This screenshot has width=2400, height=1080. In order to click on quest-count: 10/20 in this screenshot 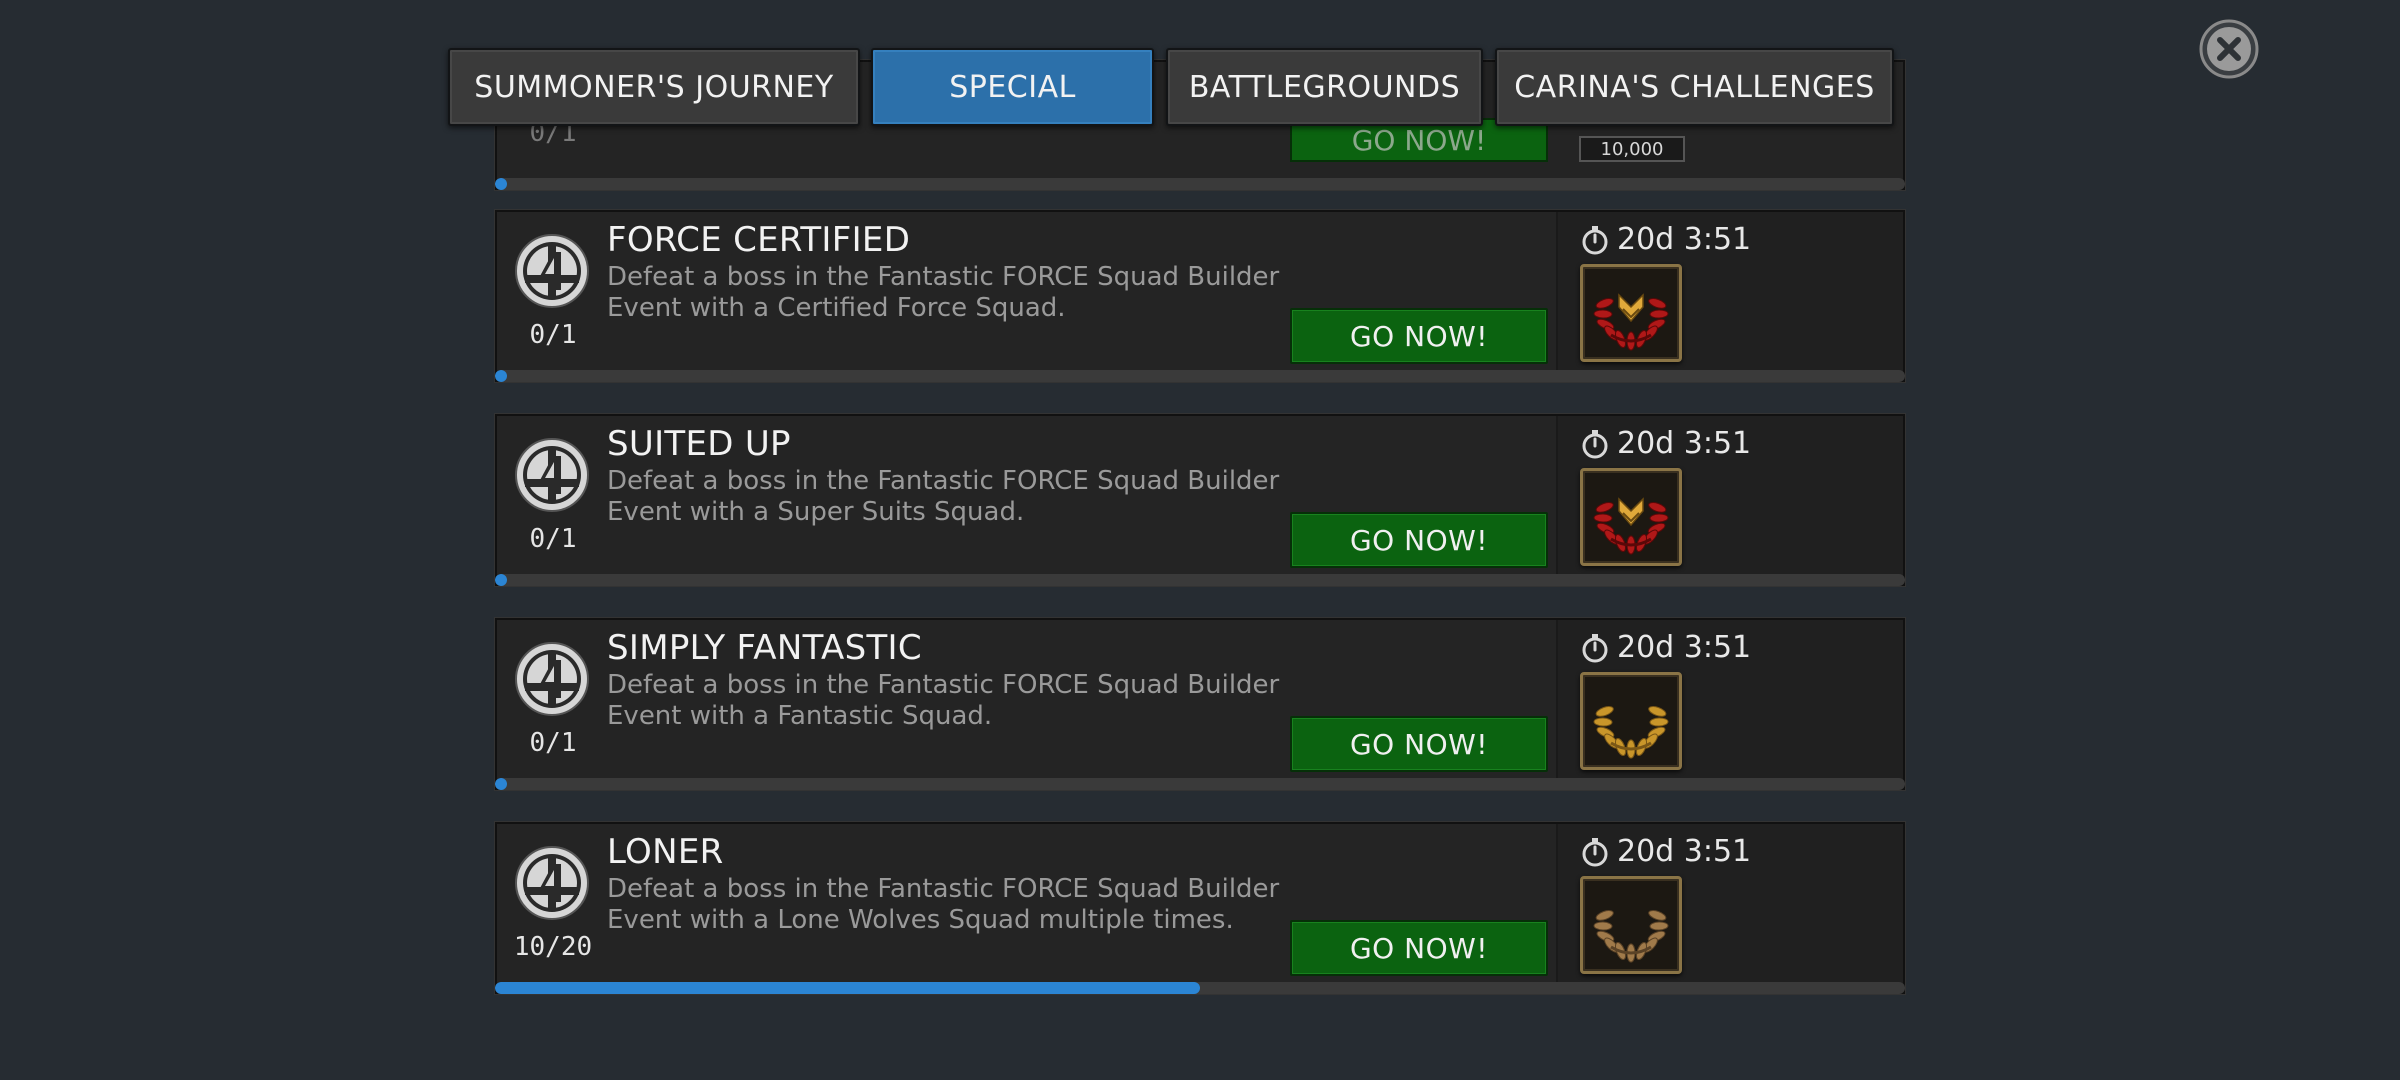, I will do `click(553, 947)`.